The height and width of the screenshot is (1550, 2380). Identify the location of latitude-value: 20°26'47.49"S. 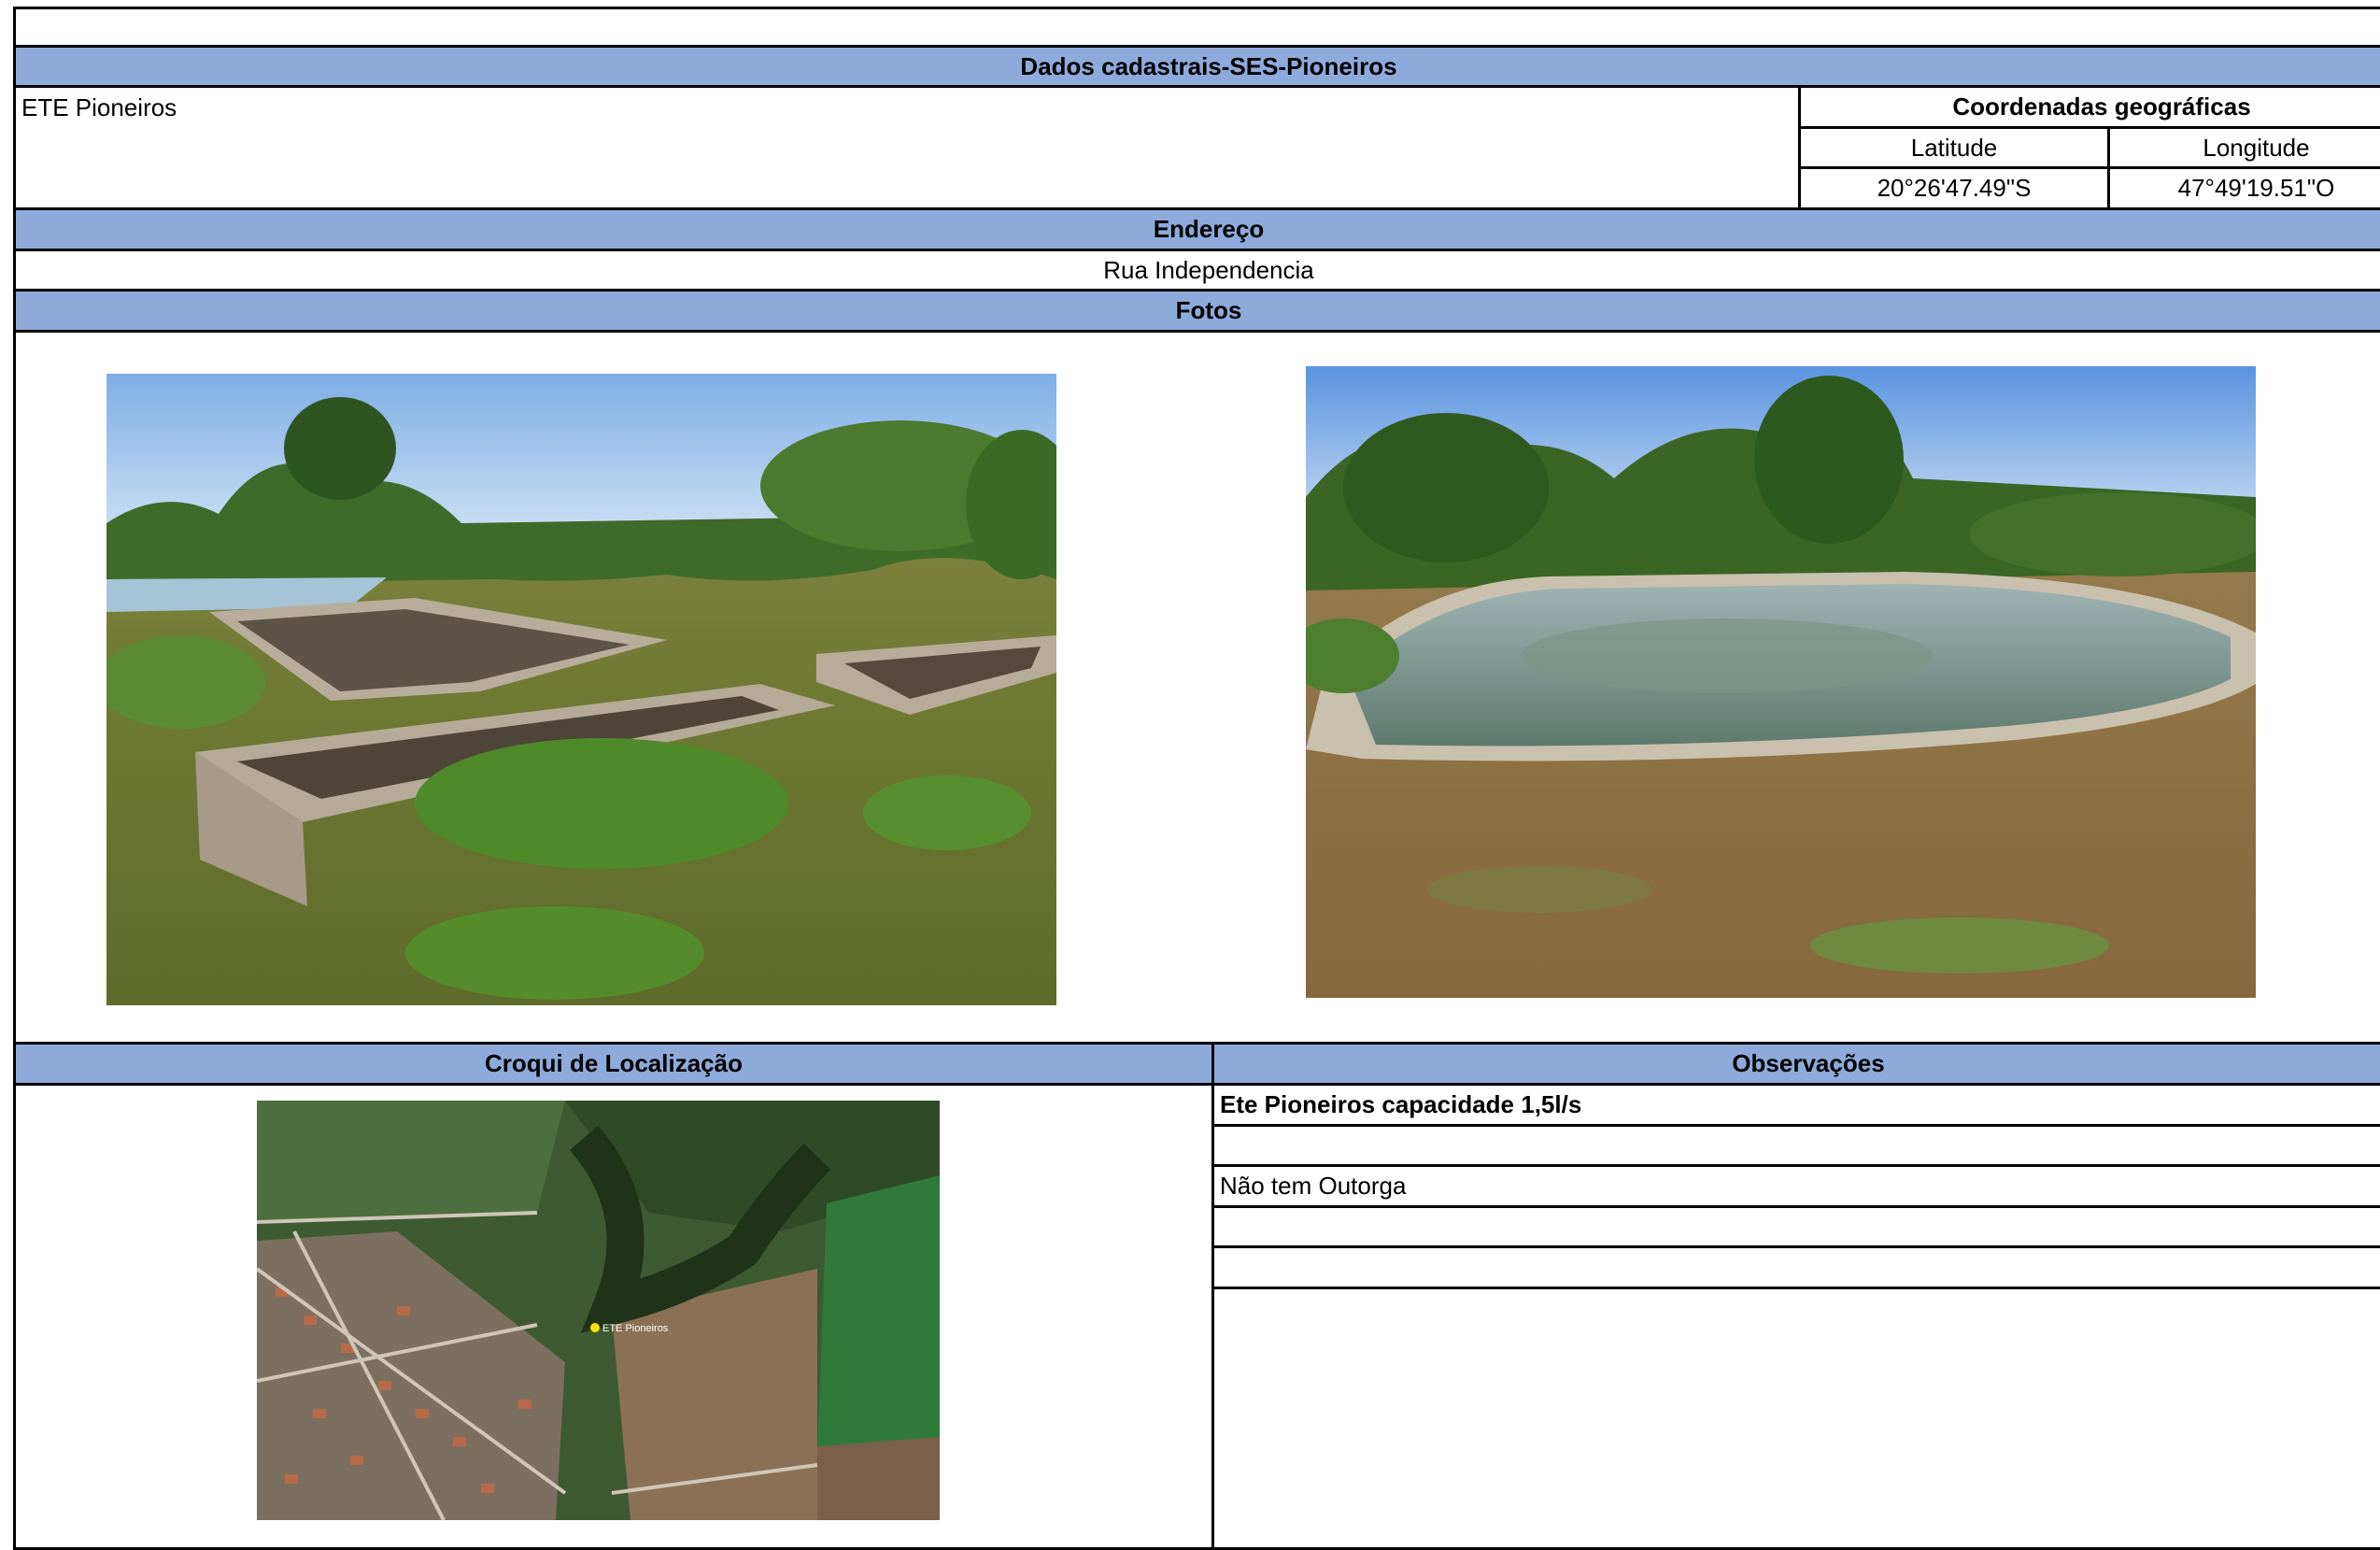
(1954, 188).